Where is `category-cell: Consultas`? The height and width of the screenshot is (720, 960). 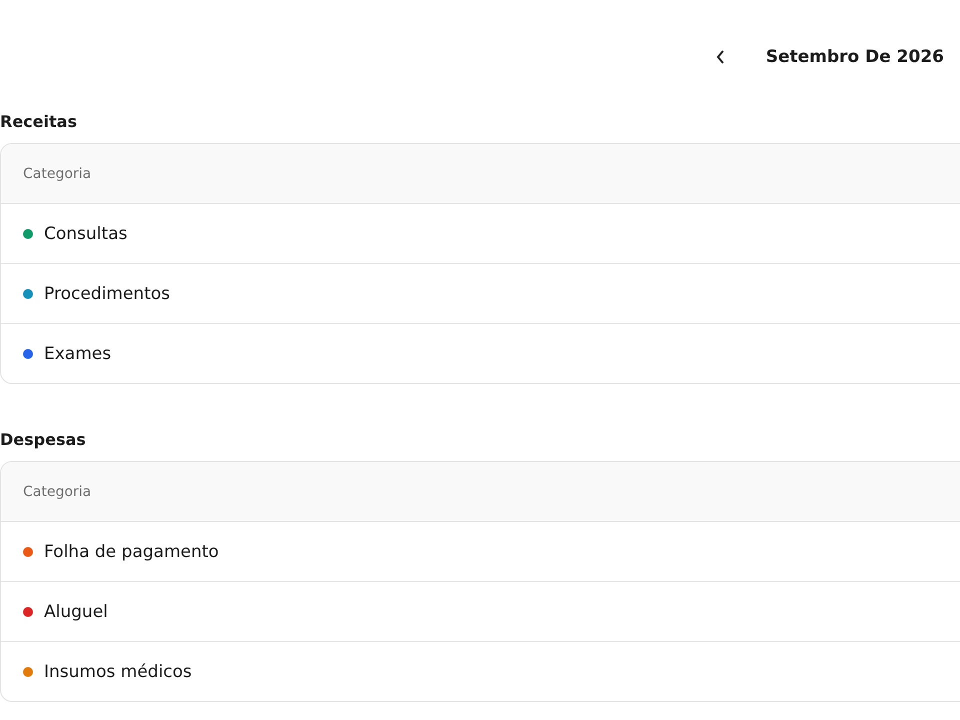
category-cell: Consultas is located at coordinates (86, 234).